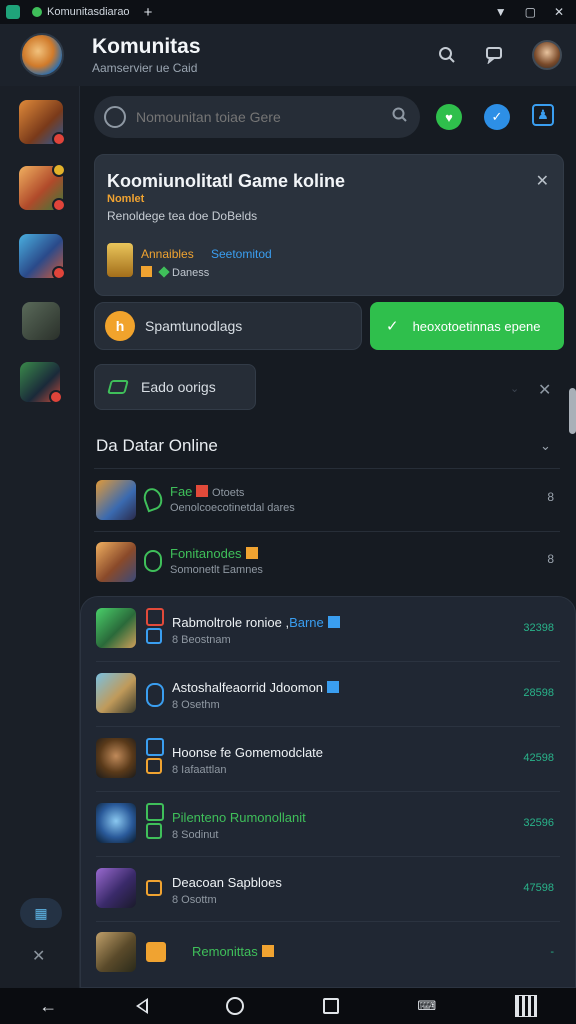 This screenshot has width=576, height=1024. I want to click on game-subtitle: 8 Sodinut, so click(195, 835).